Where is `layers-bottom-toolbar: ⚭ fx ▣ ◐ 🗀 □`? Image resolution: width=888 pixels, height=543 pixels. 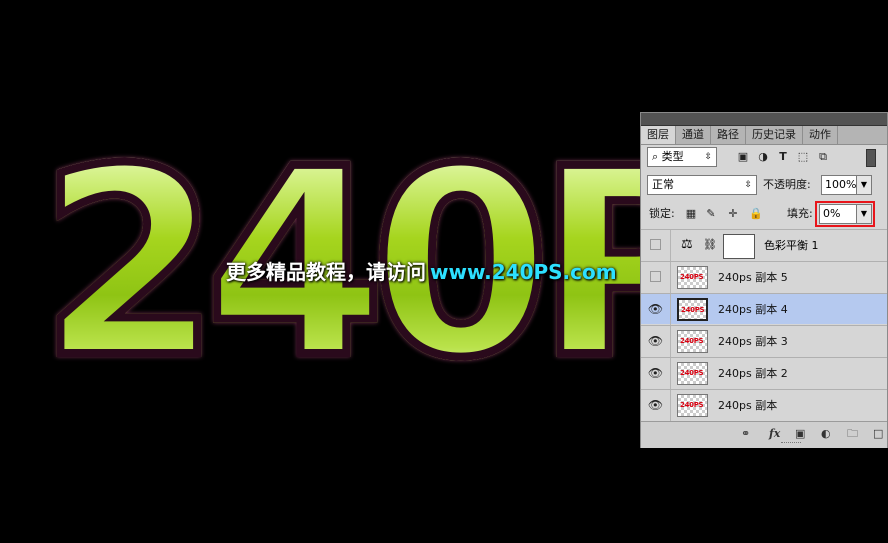
layers-bottom-toolbar: ⚭ fx ▣ ◐ 🗀 □ is located at coordinates (764, 434).